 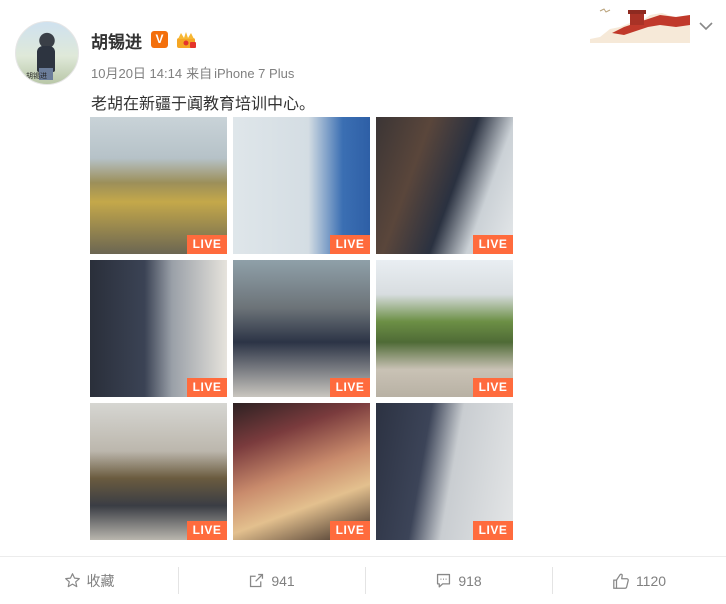 I want to click on post-image-5: LIVE, so click(x=301, y=328).